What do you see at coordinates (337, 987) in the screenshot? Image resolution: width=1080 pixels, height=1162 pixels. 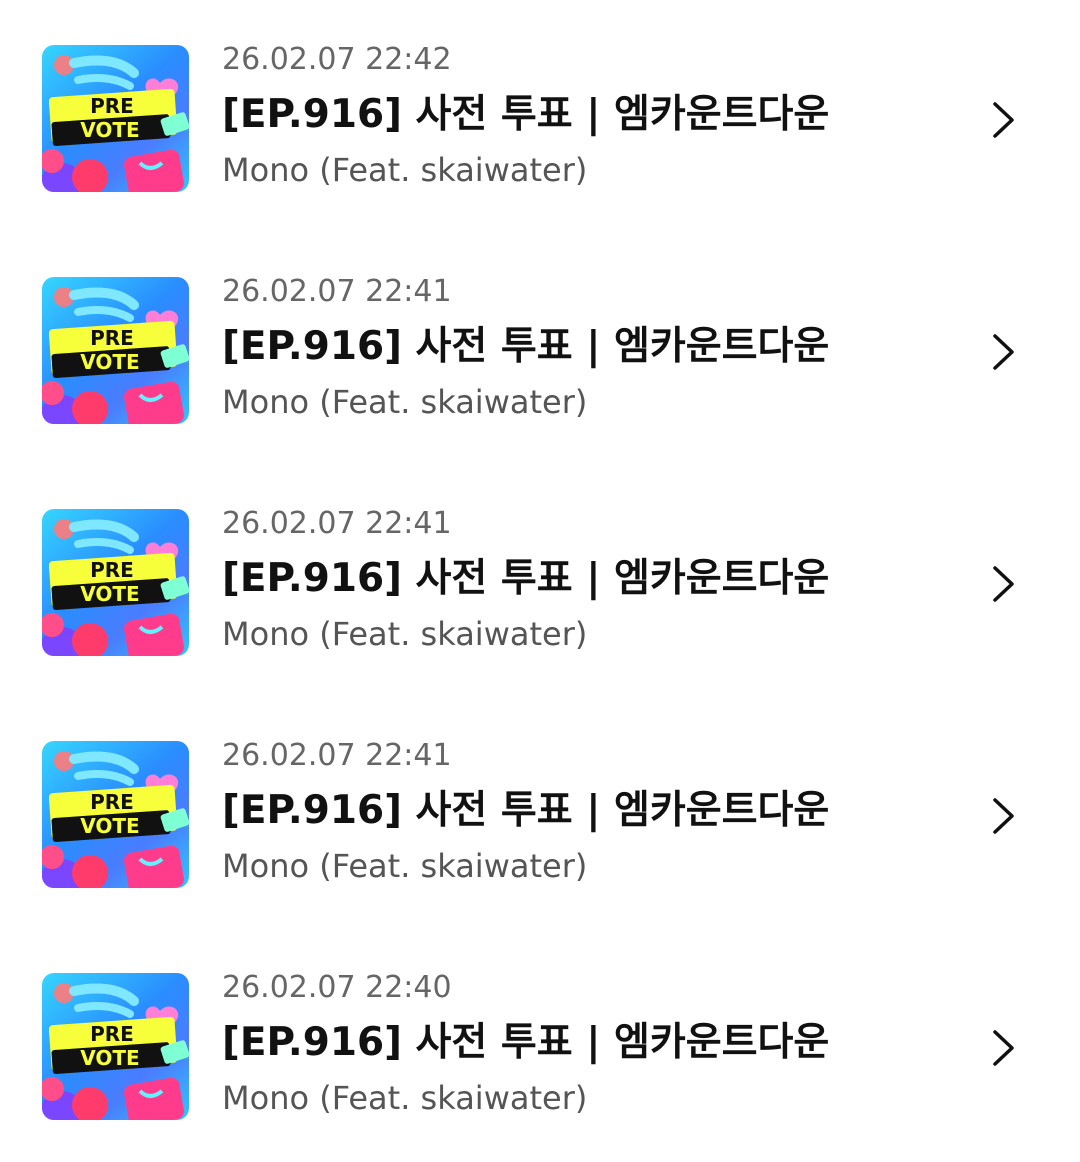 I see `vote-datetime: 26.02.07 22:40` at bounding box center [337, 987].